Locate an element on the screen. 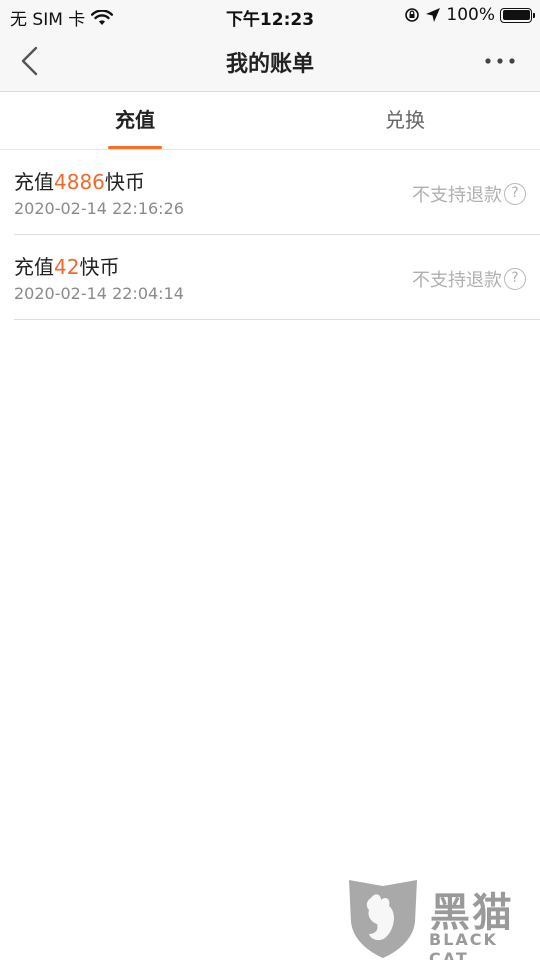  bill-time: 2020-02-14 22:16:26 is located at coordinates (99, 208).